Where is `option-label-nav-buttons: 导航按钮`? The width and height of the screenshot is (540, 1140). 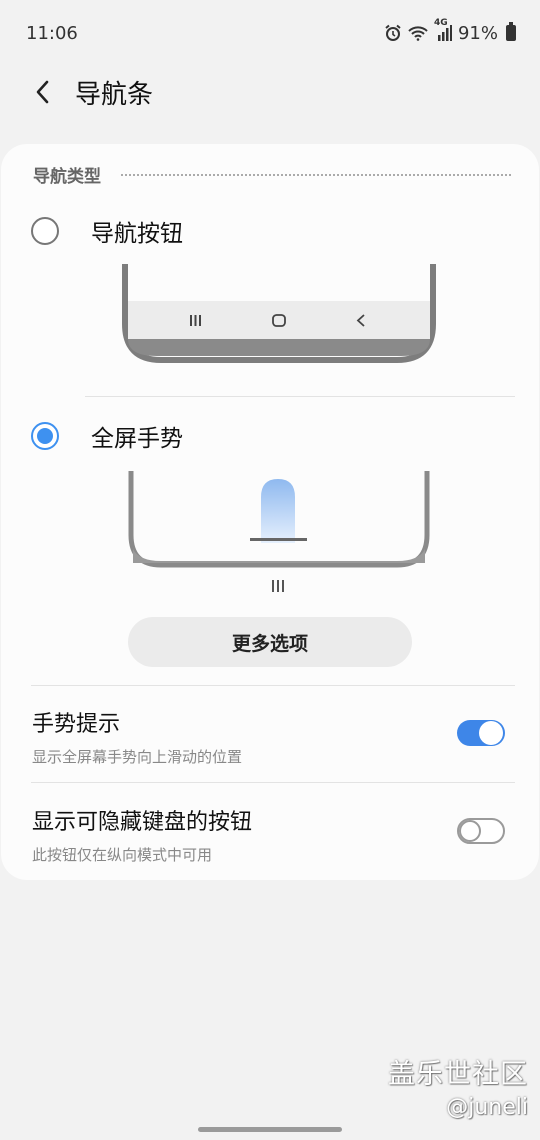 option-label-nav-buttons: 导航按钮 is located at coordinates (137, 234).